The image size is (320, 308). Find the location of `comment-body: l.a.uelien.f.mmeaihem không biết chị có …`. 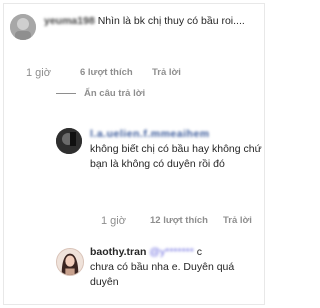

comment-body: l.a.uelien.f.mmeaihem không biết chị có … is located at coordinates (176, 149).